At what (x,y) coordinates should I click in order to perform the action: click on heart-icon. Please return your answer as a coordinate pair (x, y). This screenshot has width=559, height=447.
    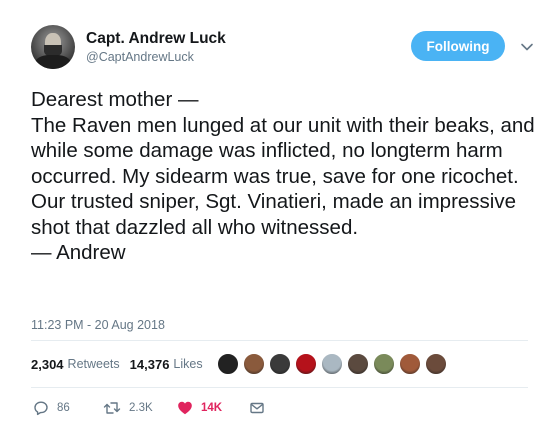
    Looking at the image, I should click on (185, 408).